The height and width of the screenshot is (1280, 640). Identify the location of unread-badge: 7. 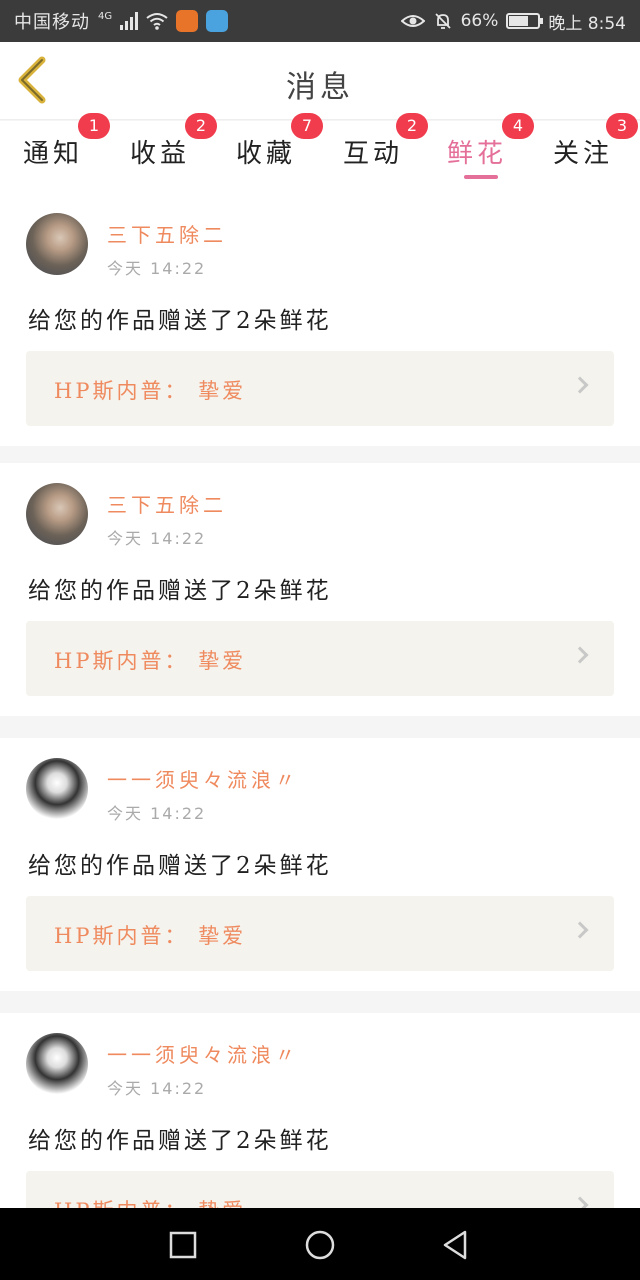
(307, 126).